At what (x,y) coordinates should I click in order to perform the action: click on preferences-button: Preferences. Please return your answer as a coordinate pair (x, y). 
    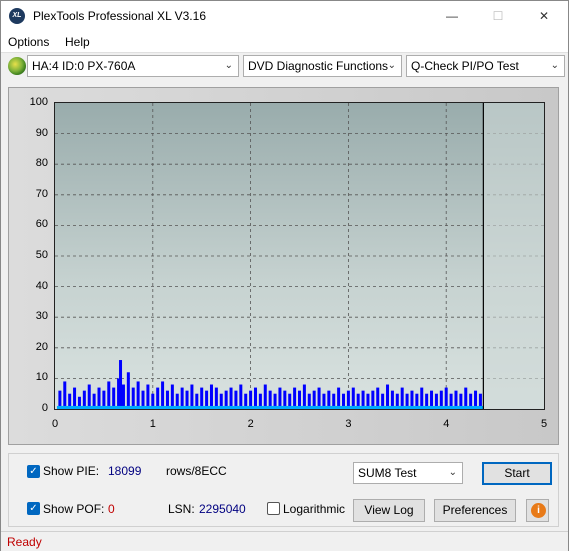
    Looking at the image, I should click on (475, 510).